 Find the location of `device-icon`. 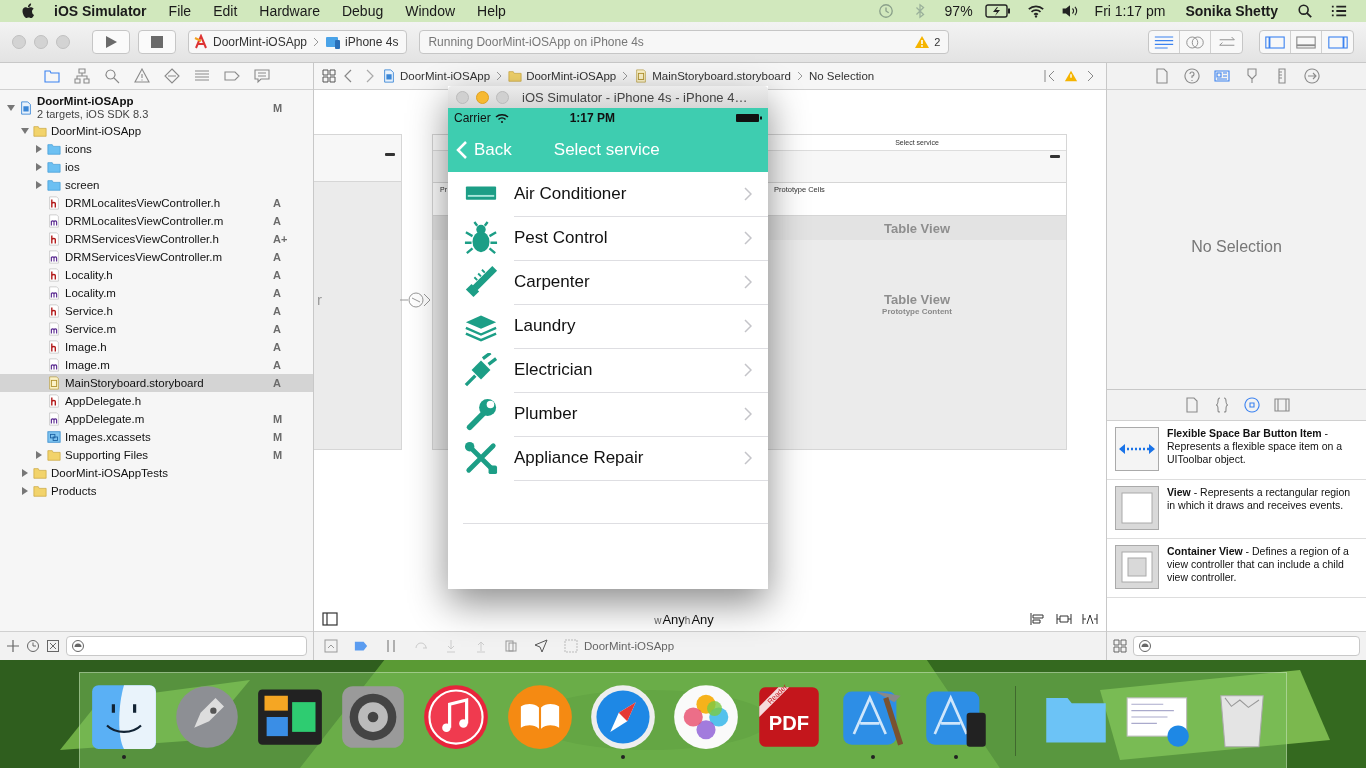

device-icon is located at coordinates (333, 42).